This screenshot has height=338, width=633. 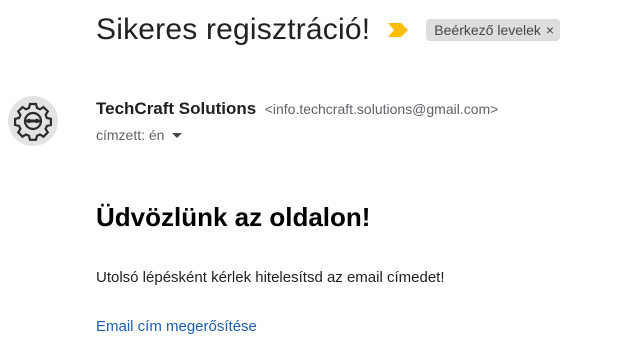 I want to click on label-chip-text: Beérkező levelek, so click(x=487, y=30).